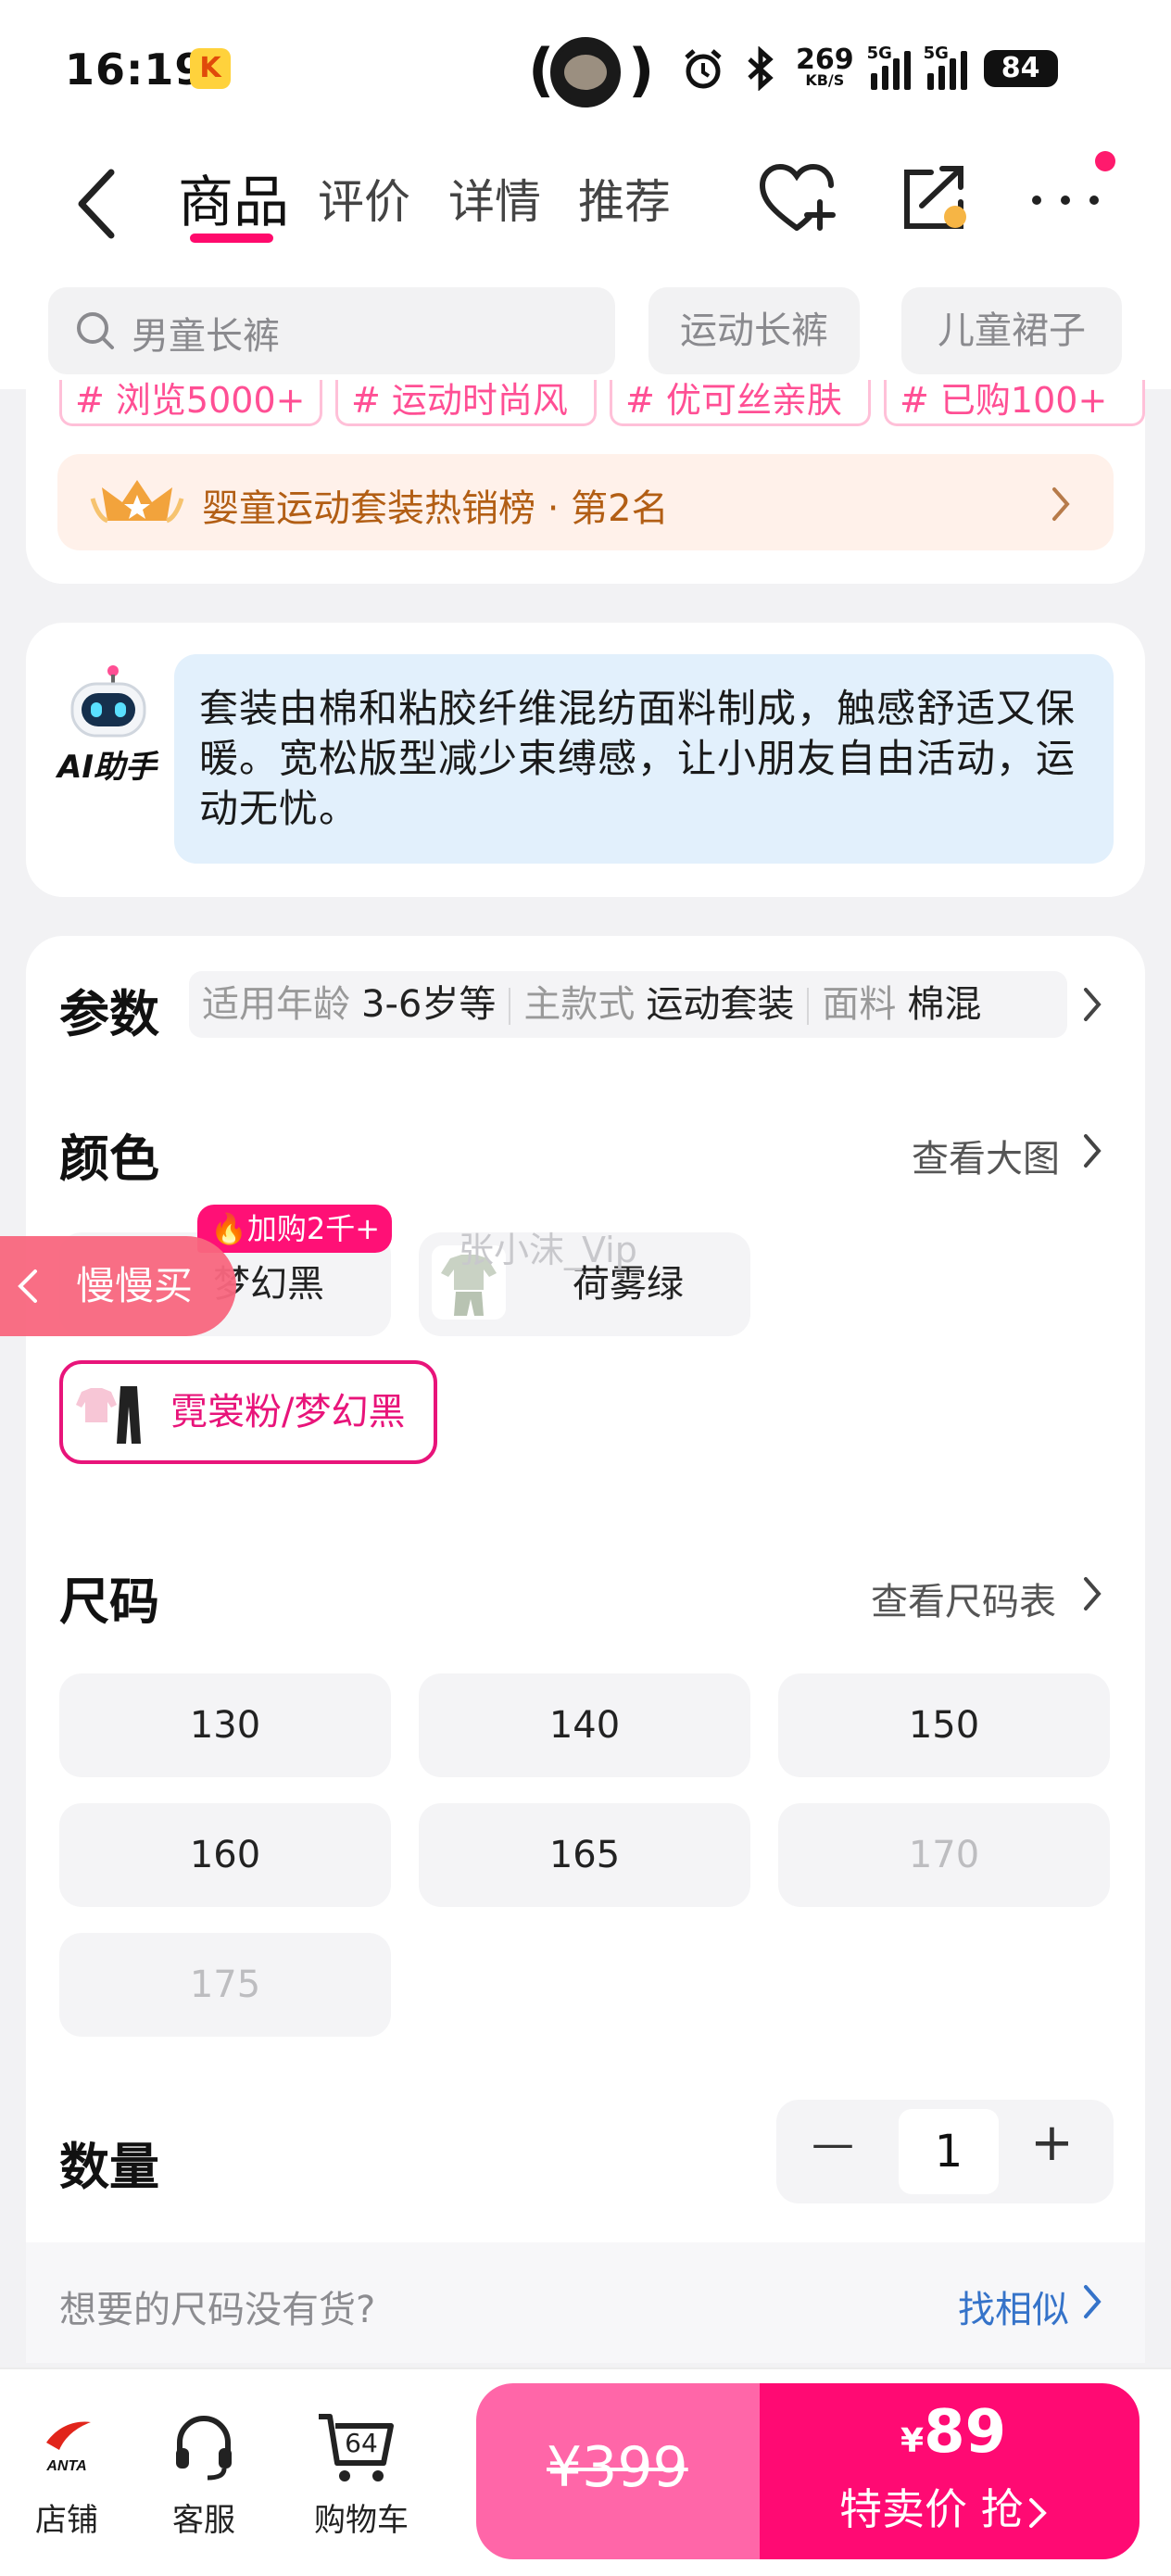 Image resolution: width=1171 pixels, height=2576 pixels. What do you see at coordinates (591, 70) in the screenshot?
I see `dynamic-island: ( )` at bounding box center [591, 70].